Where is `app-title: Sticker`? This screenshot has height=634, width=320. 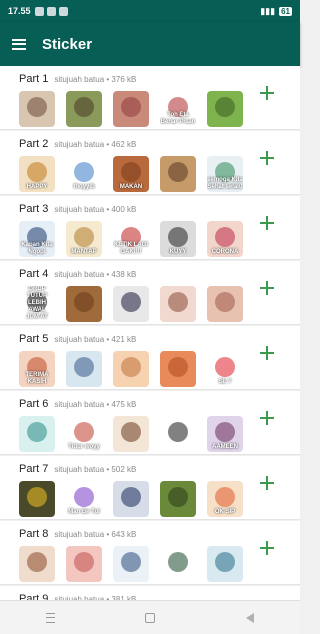
app-title: Sticker is located at coordinates (67, 44).